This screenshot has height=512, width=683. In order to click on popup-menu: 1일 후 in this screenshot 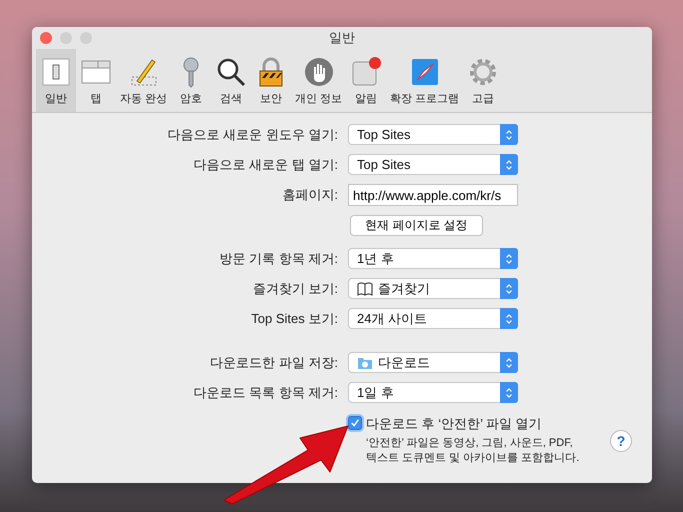, I will do `click(433, 392)`.